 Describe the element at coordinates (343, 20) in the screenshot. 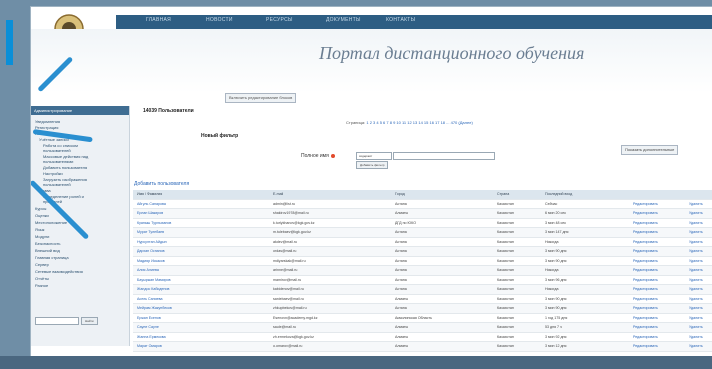

I see `nav-item: ДОКУМЕНТЫ` at that location.